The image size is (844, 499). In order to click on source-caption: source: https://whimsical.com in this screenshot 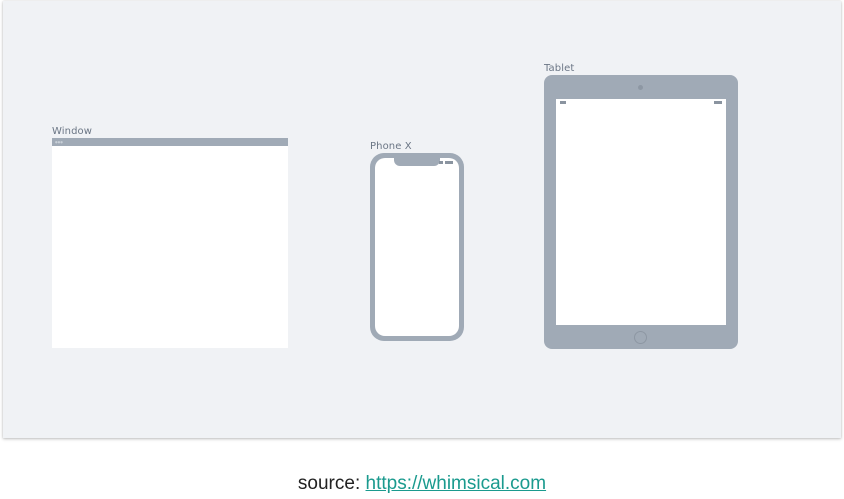, I will do `click(422, 484)`.